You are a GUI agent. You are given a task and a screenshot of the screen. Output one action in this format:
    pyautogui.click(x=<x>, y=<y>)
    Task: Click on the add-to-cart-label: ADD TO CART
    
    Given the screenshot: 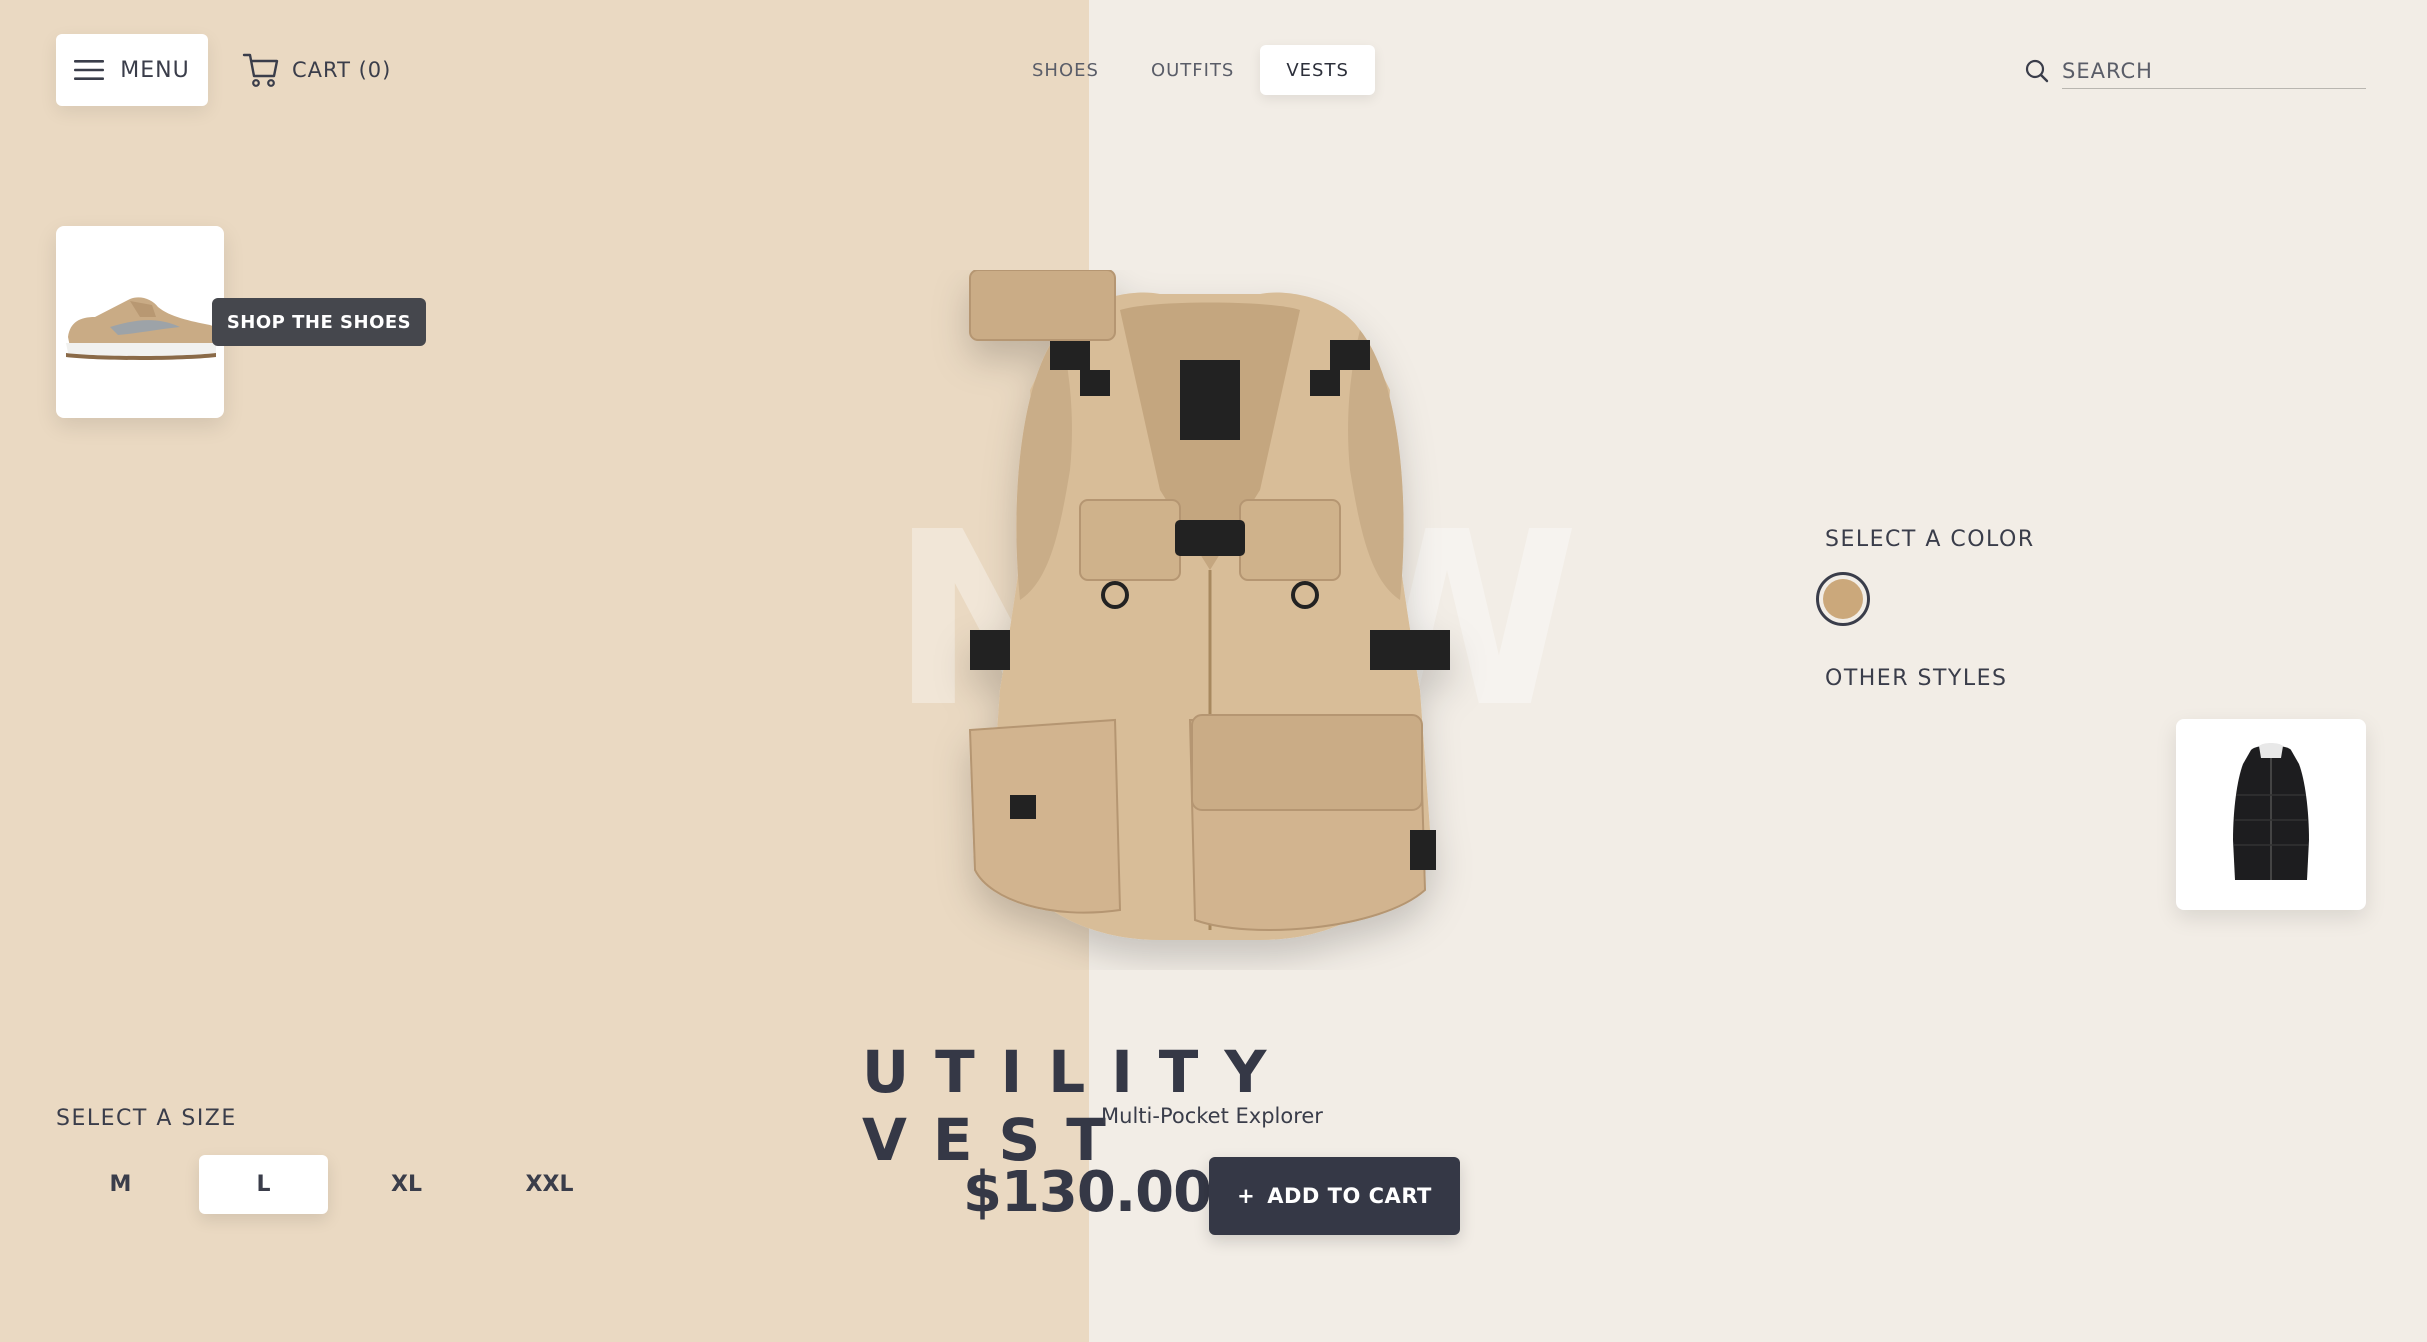 What is the action you would take?
    pyautogui.click(x=1349, y=1196)
    